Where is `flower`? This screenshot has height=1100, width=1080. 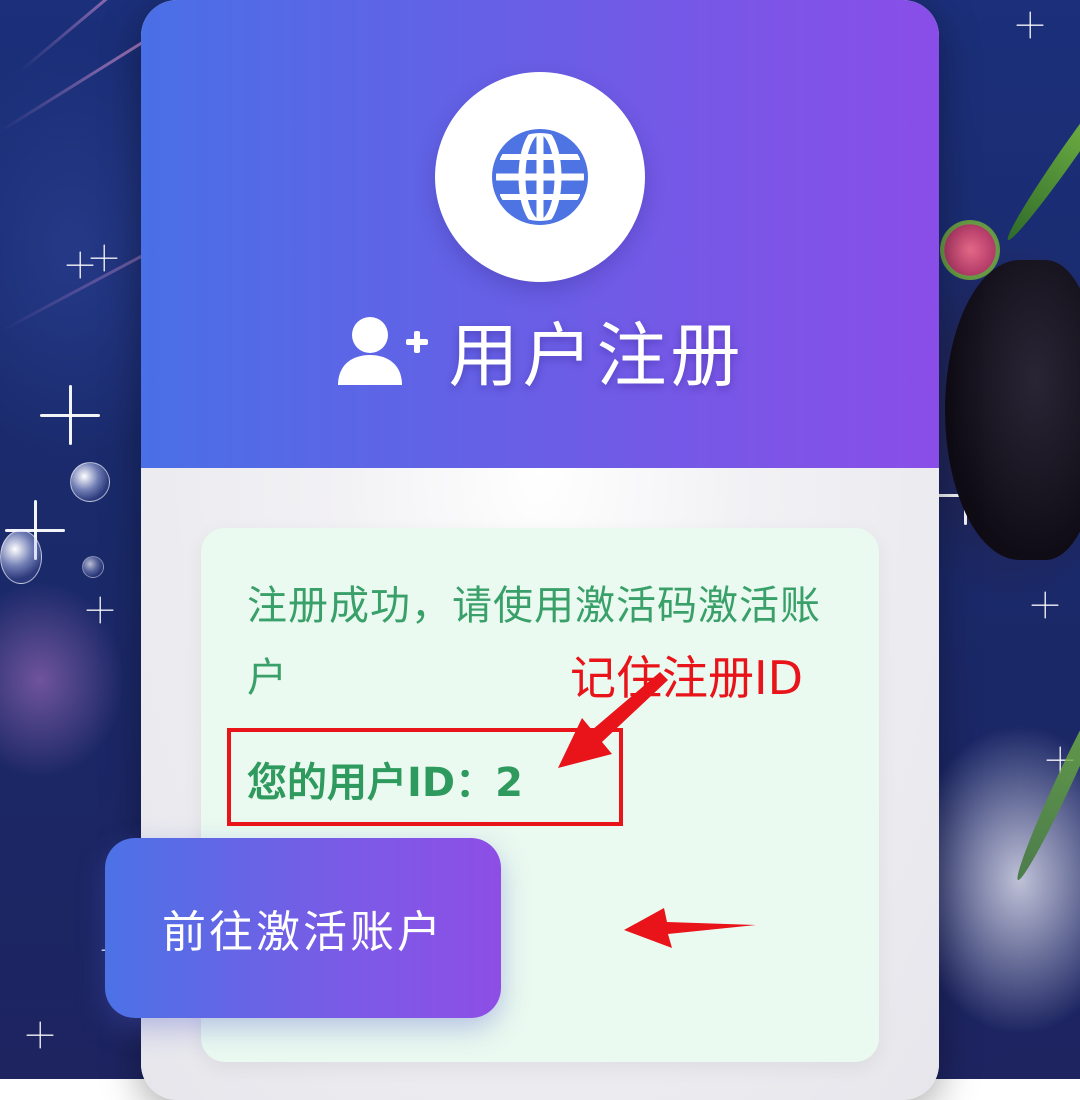 flower is located at coordinates (970, 250).